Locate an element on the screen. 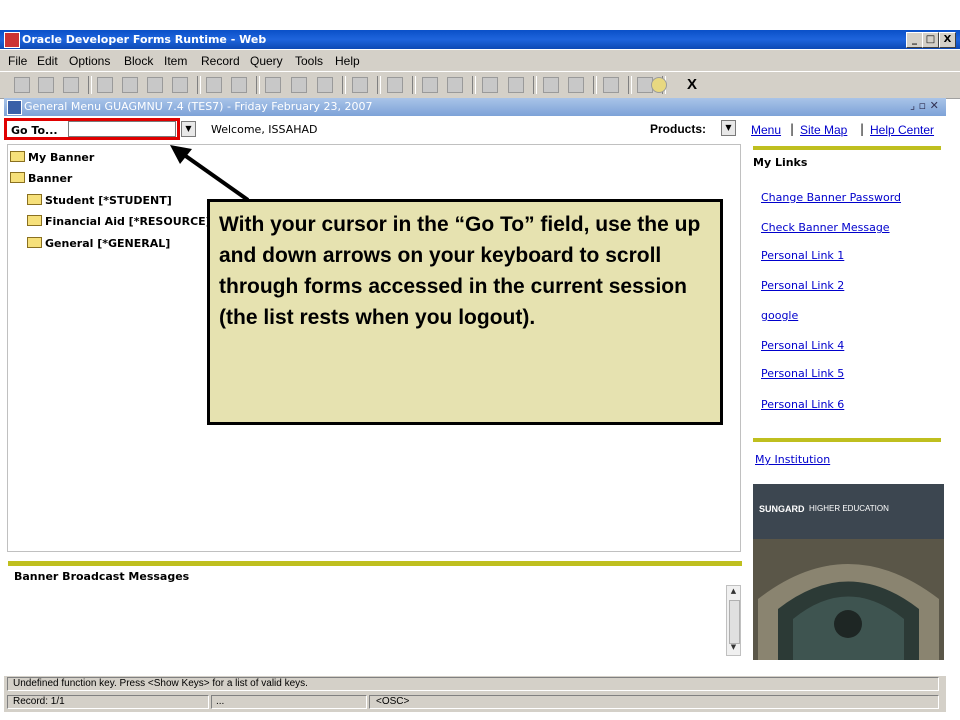 This screenshot has width=960, height=720. enter-query-icon is located at coordinates (214, 85).